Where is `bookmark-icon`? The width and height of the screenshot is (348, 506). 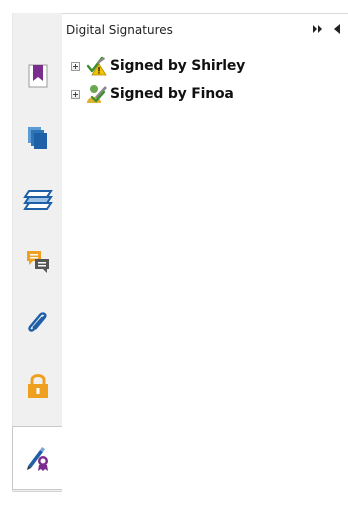
bookmark-icon is located at coordinates (38, 76).